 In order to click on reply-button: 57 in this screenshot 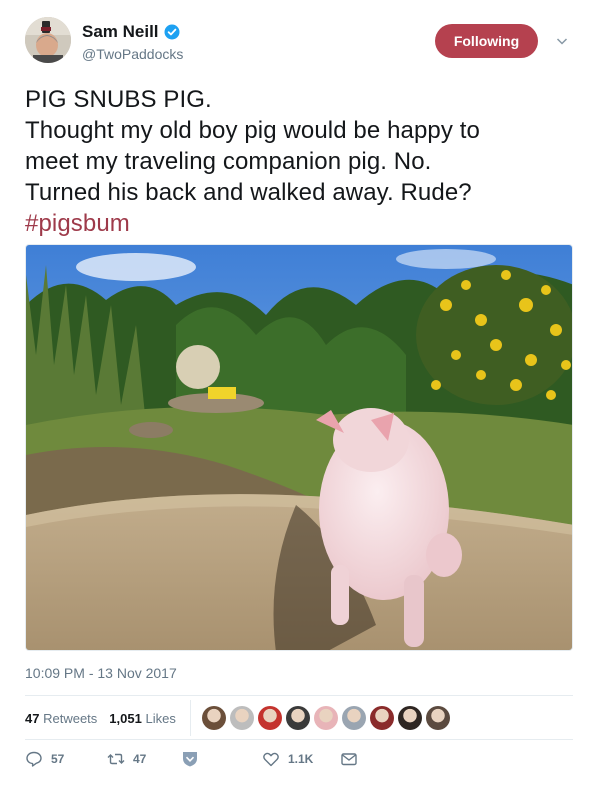, I will do `click(44, 759)`.